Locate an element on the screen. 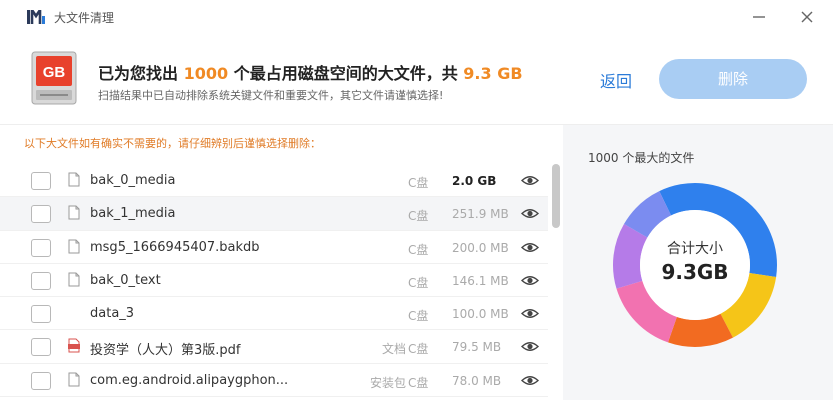  headline-total: 9.3 GB is located at coordinates (493, 73).